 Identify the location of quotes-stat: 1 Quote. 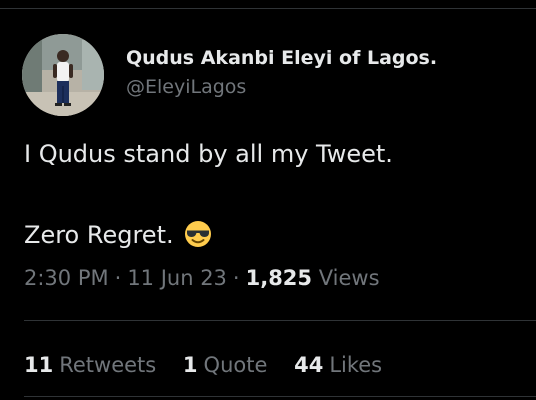
(225, 365).